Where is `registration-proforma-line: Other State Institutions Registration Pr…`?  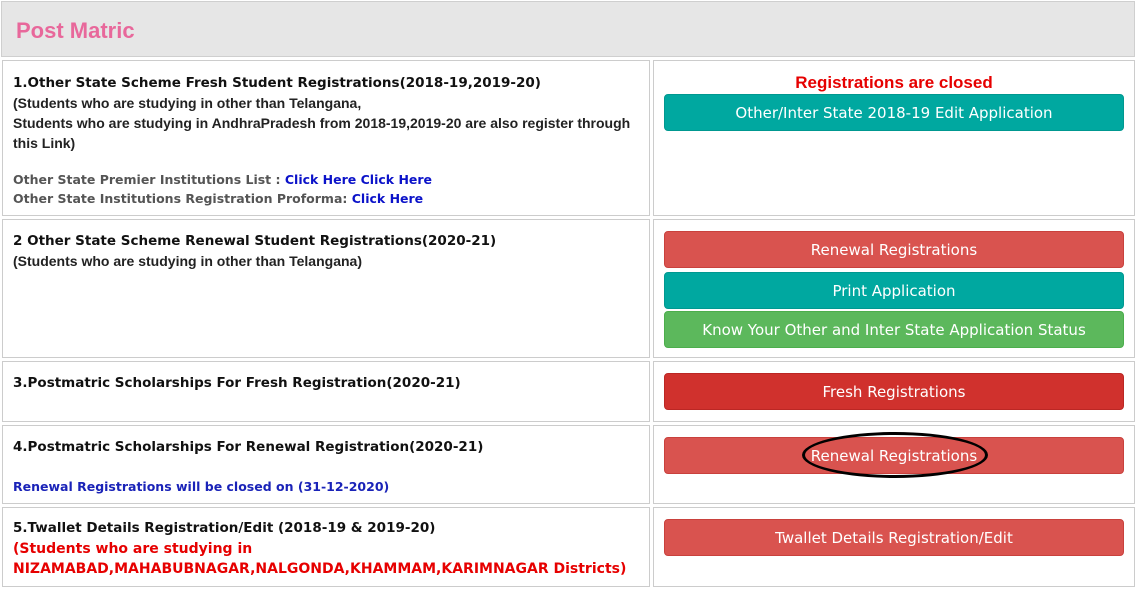 registration-proforma-line: Other State Institutions Registration Pr… is located at coordinates (218, 198).